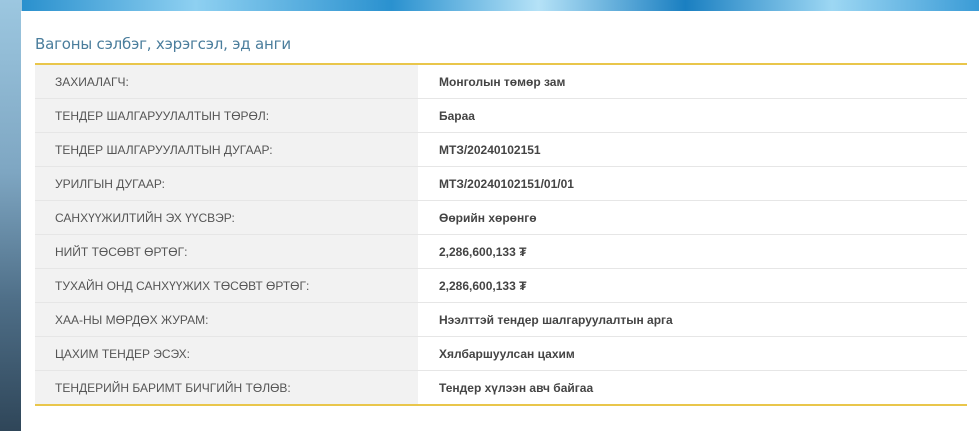 The image size is (979, 431). What do you see at coordinates (692, 149) in the screenshot?
I see `detail-value: МТЗ/20240102151` at bounding box center [692, 149].